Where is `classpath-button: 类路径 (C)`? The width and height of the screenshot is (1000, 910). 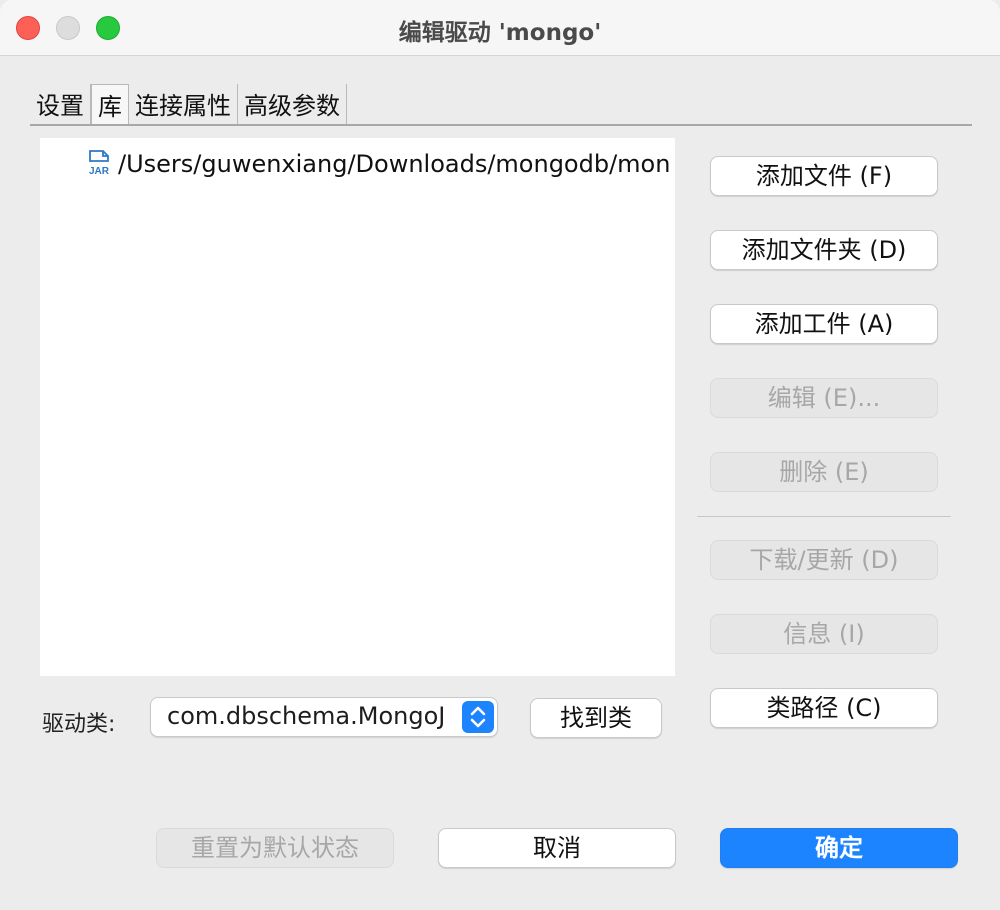 classpath-button: 类路径 (C) is located at coordinates (824, 708).